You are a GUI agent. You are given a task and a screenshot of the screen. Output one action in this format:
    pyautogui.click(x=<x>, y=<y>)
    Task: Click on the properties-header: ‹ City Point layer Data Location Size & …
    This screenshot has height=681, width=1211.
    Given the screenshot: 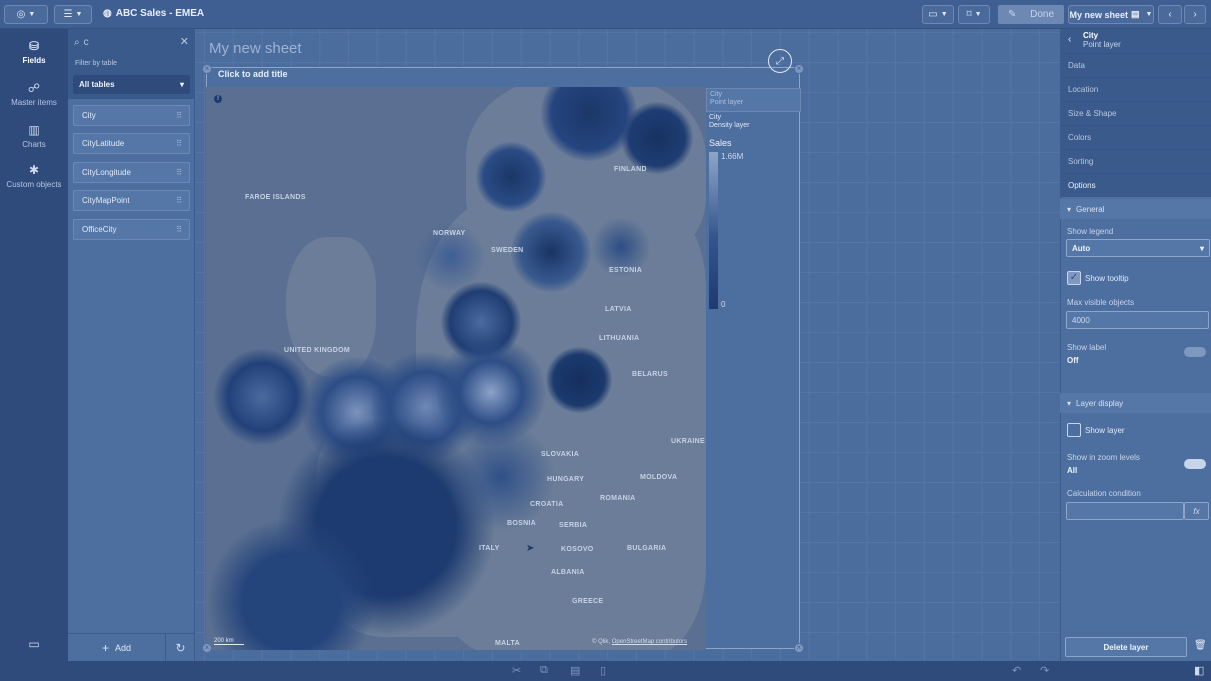 What is the action you would take?
    pyautogui.click(x=1136, y=113)
    